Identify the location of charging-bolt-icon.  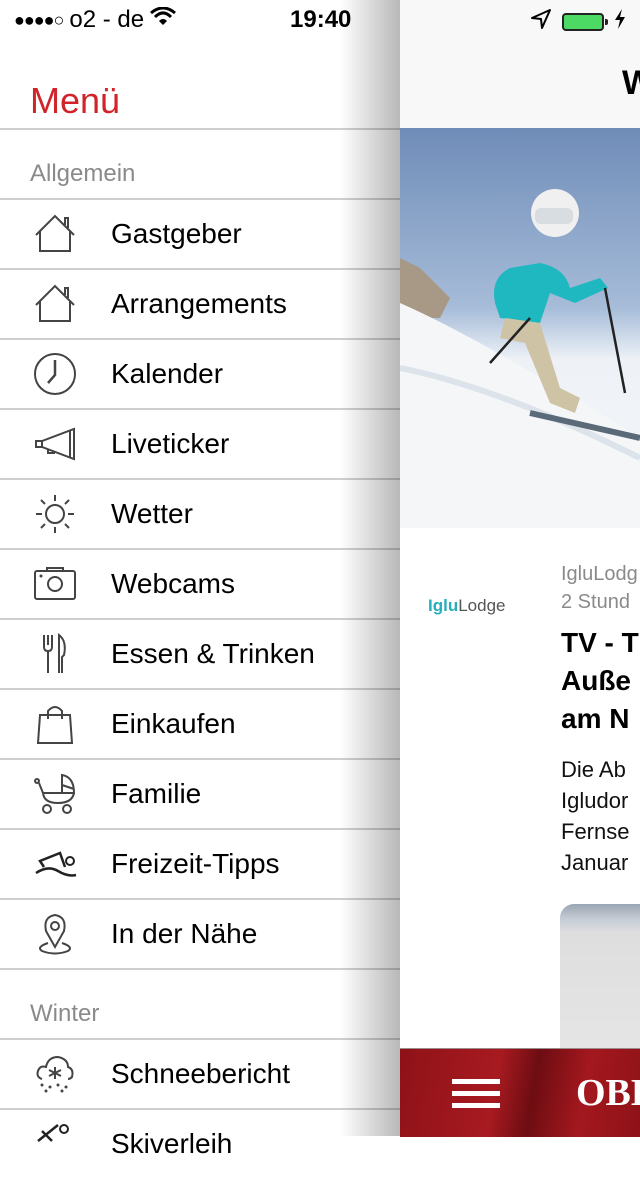
(620, 21).